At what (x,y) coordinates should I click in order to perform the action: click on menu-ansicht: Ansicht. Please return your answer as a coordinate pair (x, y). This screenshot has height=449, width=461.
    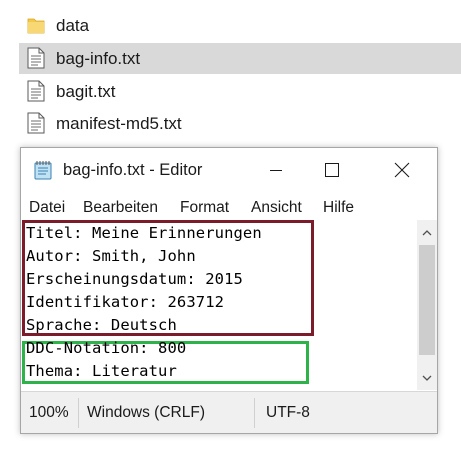
    Looking at the image, I should click on (276, 208).